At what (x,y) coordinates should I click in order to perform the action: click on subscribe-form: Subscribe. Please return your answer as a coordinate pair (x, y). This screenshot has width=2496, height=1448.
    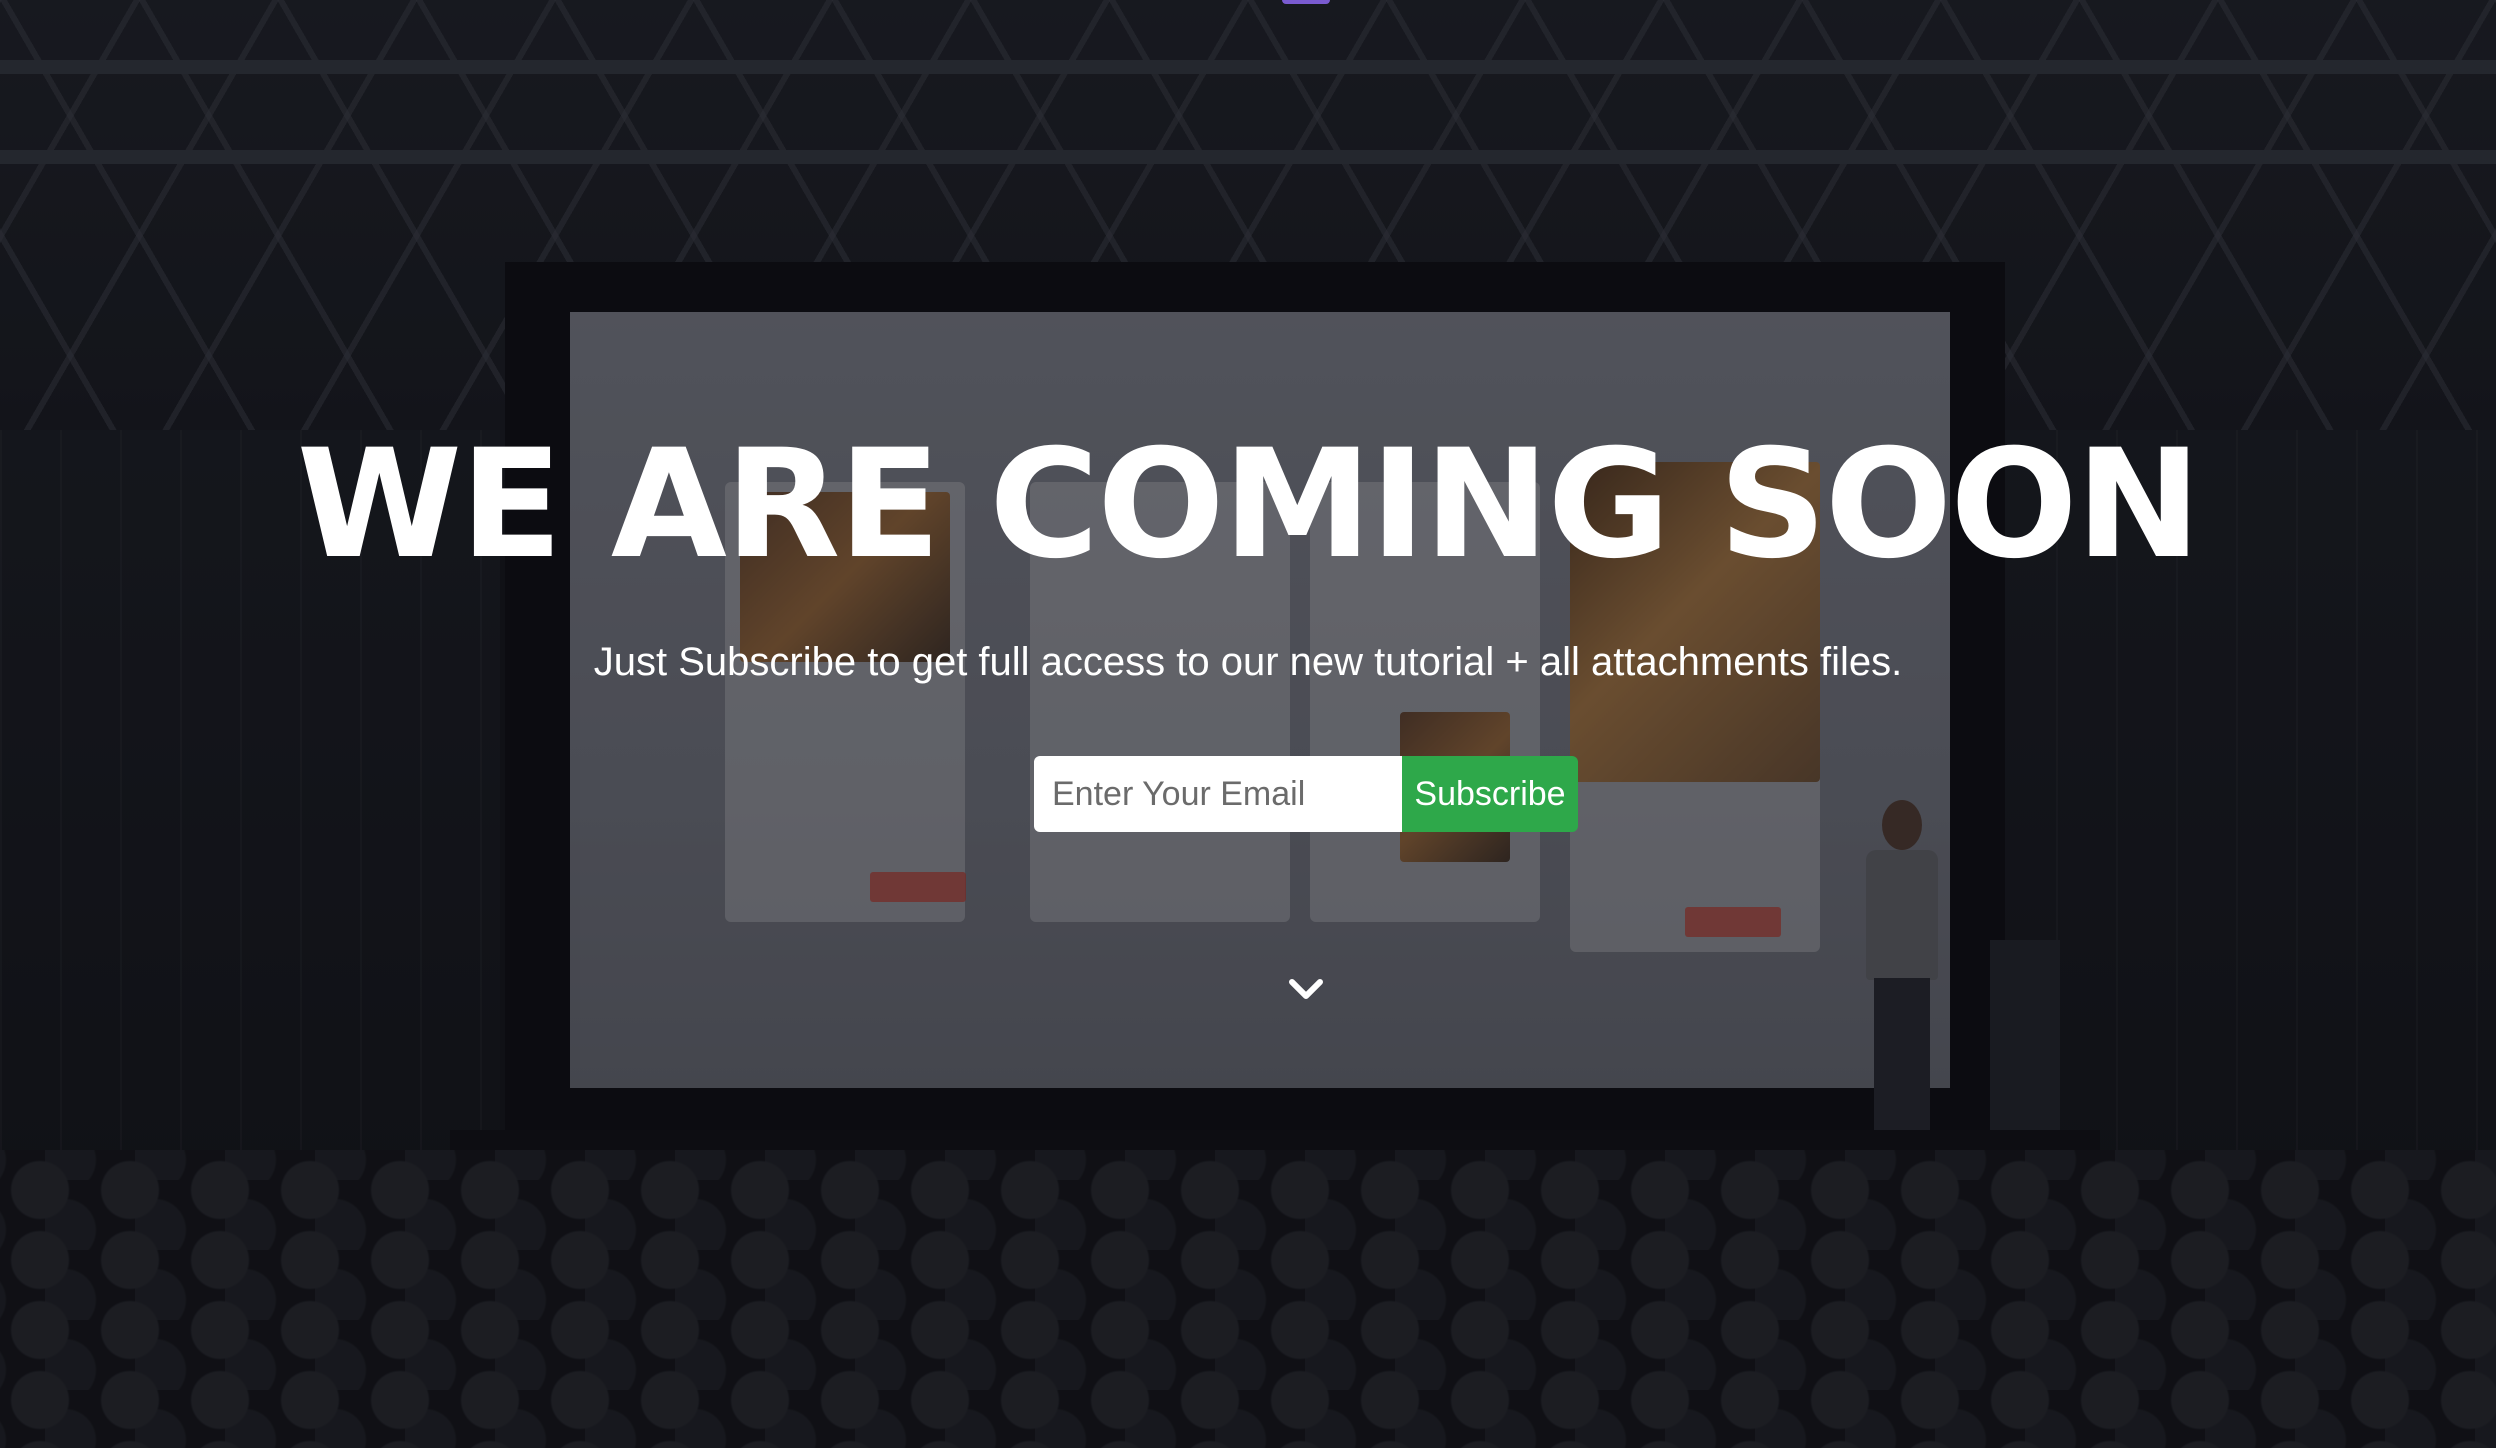
    Looking at the image, I should click on (1306, 794).